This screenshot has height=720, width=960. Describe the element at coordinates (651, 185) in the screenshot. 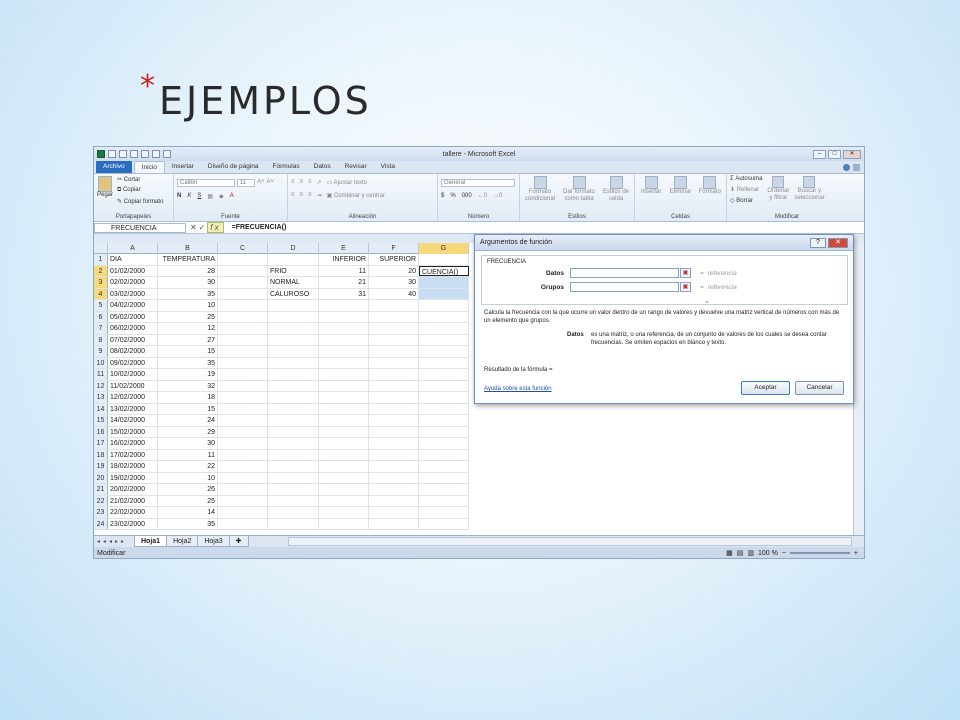

I see `insert-cells-button: Insertar` at that location.